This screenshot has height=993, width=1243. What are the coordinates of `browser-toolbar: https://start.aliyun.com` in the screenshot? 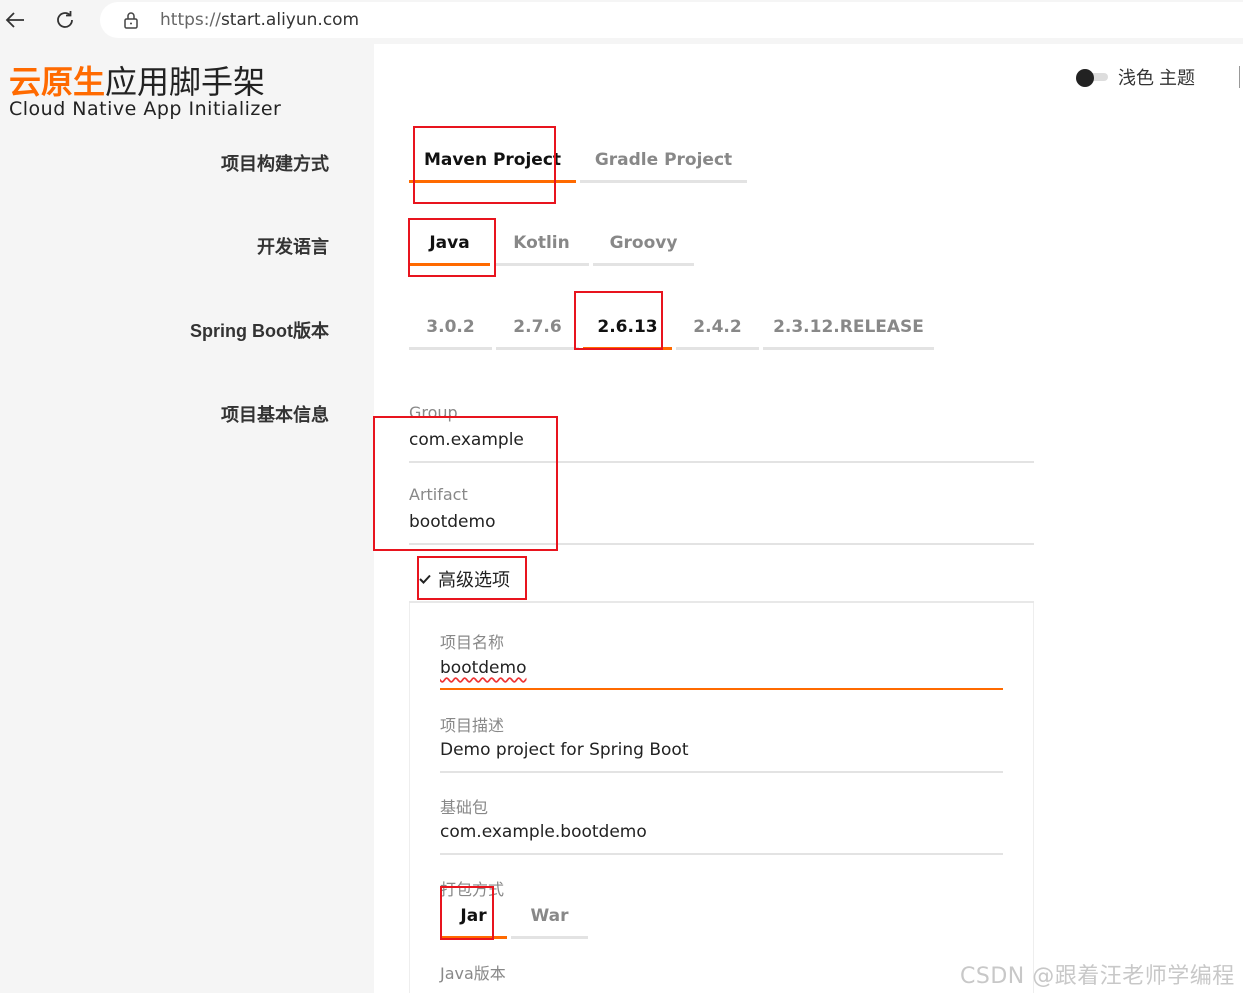 It's located at (621, 22).